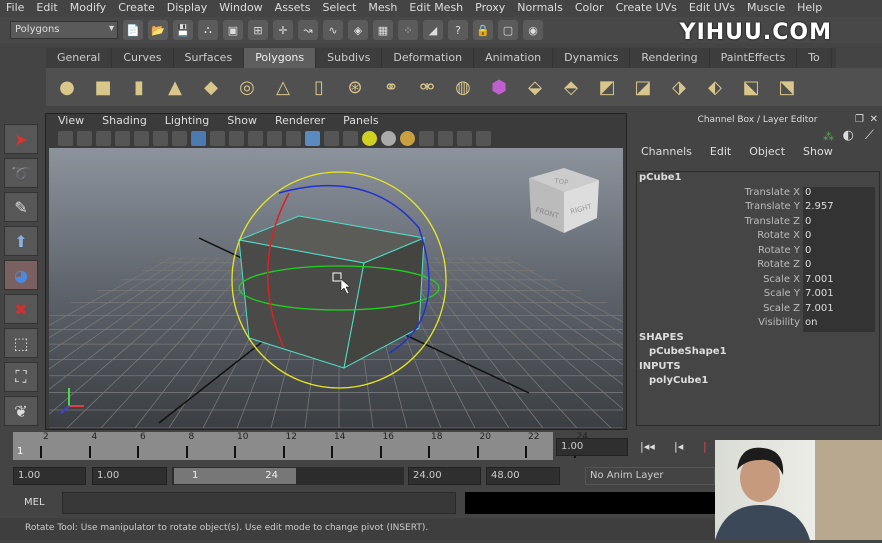 The width and height of the screenshot is (882, 543). What do you see at coordinates (839, 208) in the screenshot?
I see `channel-value: 2.957` at bounding box center [839, 208].